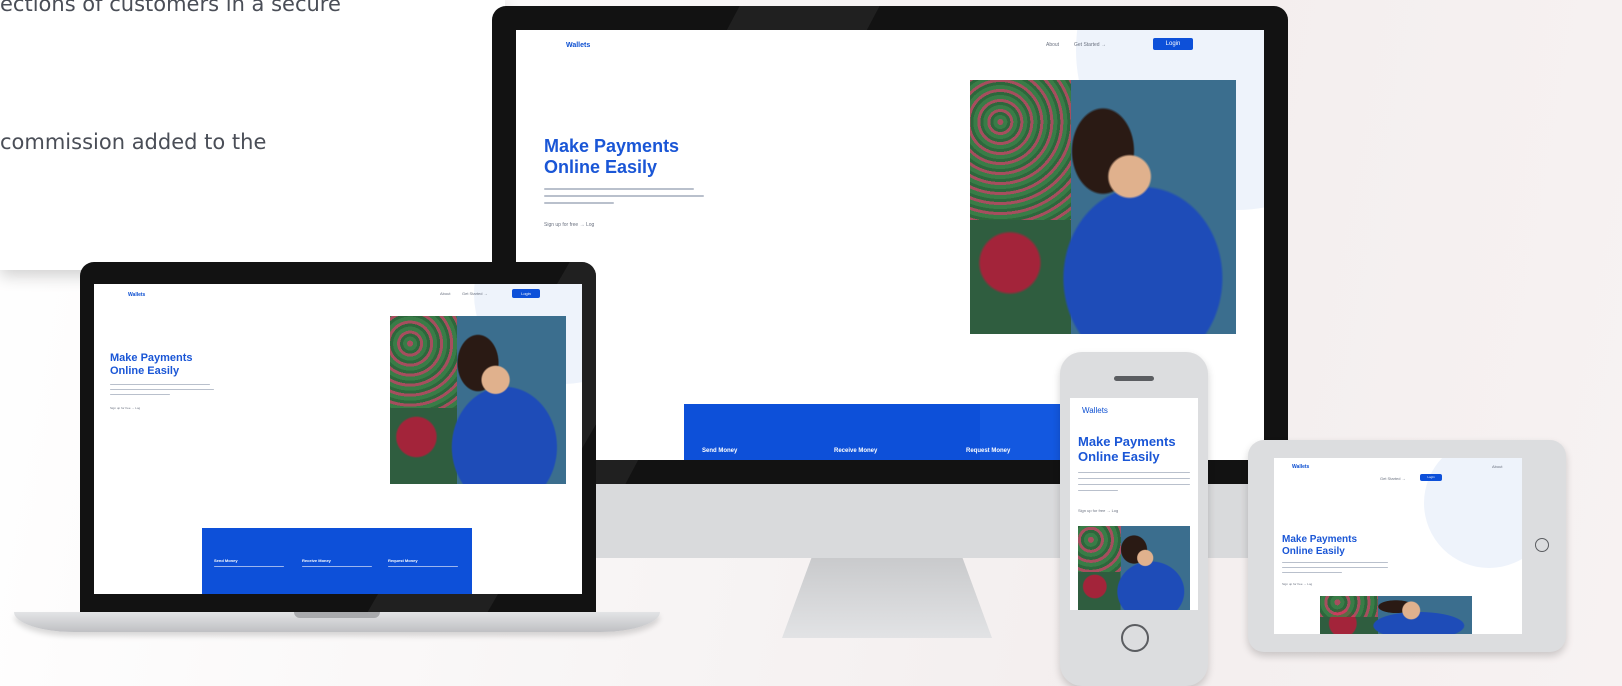 This screenshot has width=1622, height=686. What do you see at coordinates (133, 142) in the screenshot?
I see `description-line-2: commission added to the` at bounding box center [133, 142].